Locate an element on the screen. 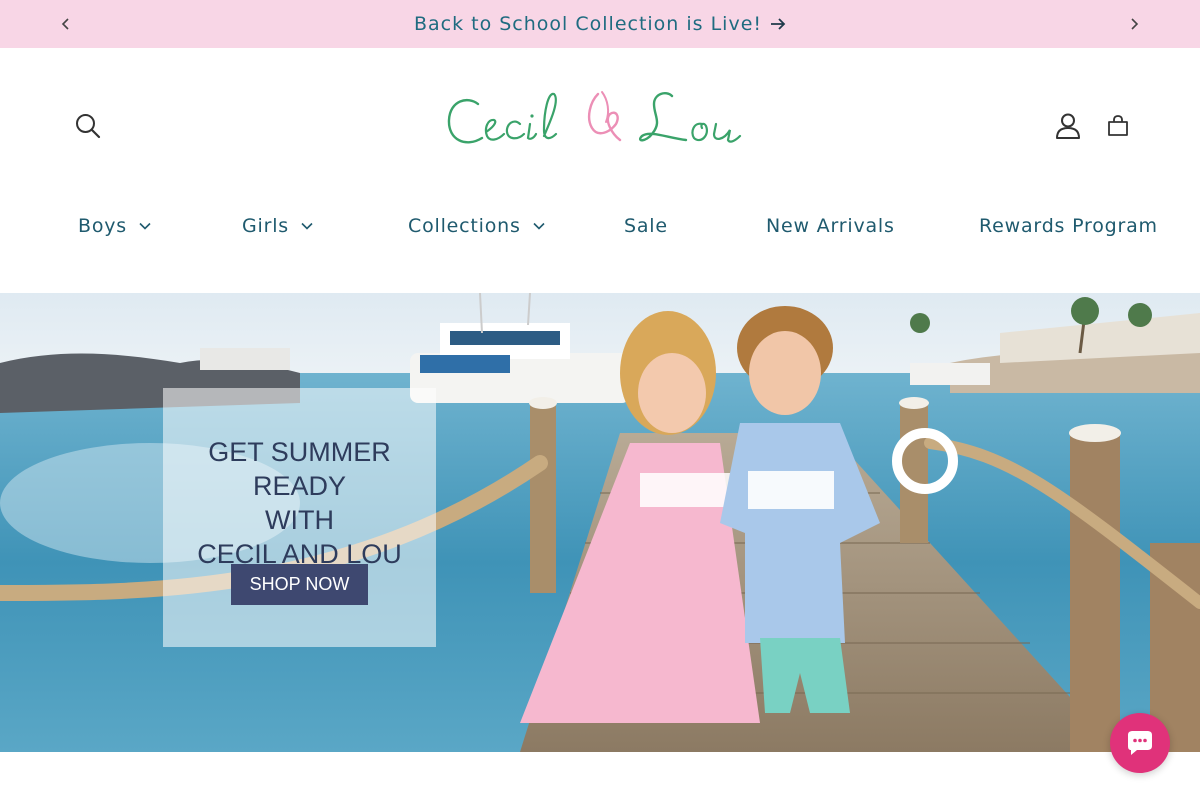  nav-item-label: Boys is located at coordinates (103, 226).